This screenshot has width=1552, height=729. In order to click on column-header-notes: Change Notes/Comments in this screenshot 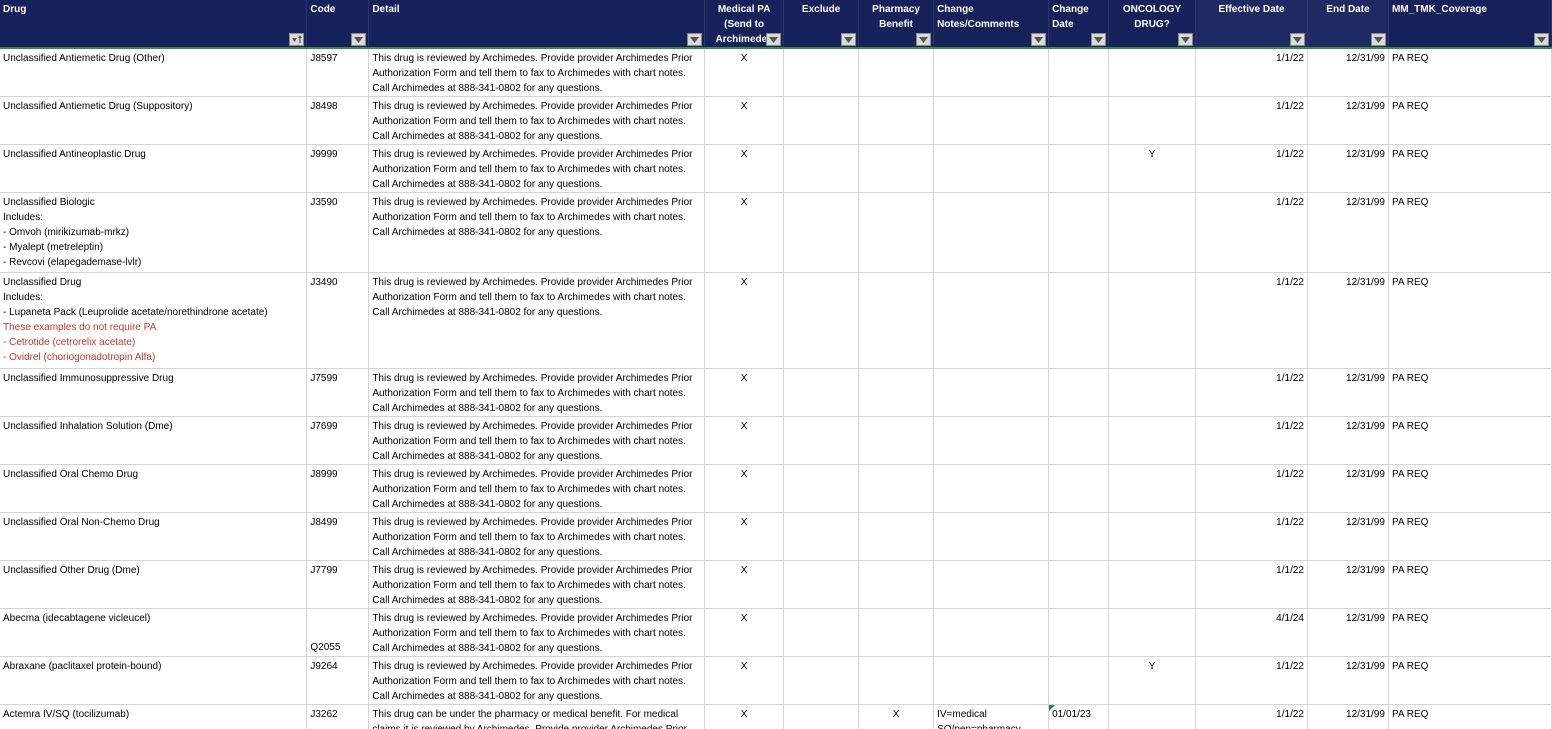, I will do `click(991, 24)`.